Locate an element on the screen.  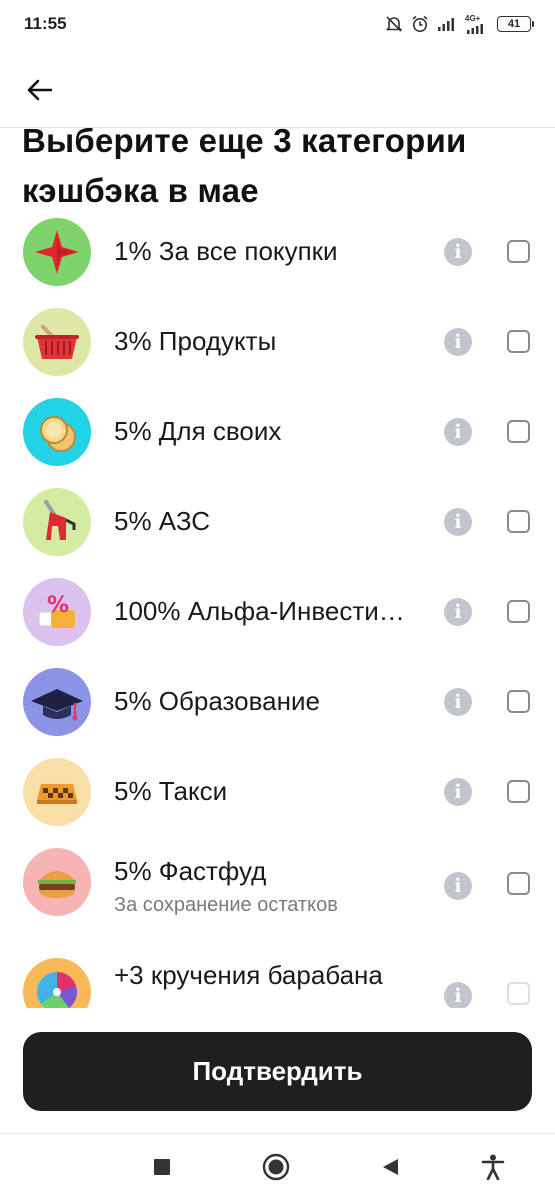
recents-button is located at coordinates (162, 1167).